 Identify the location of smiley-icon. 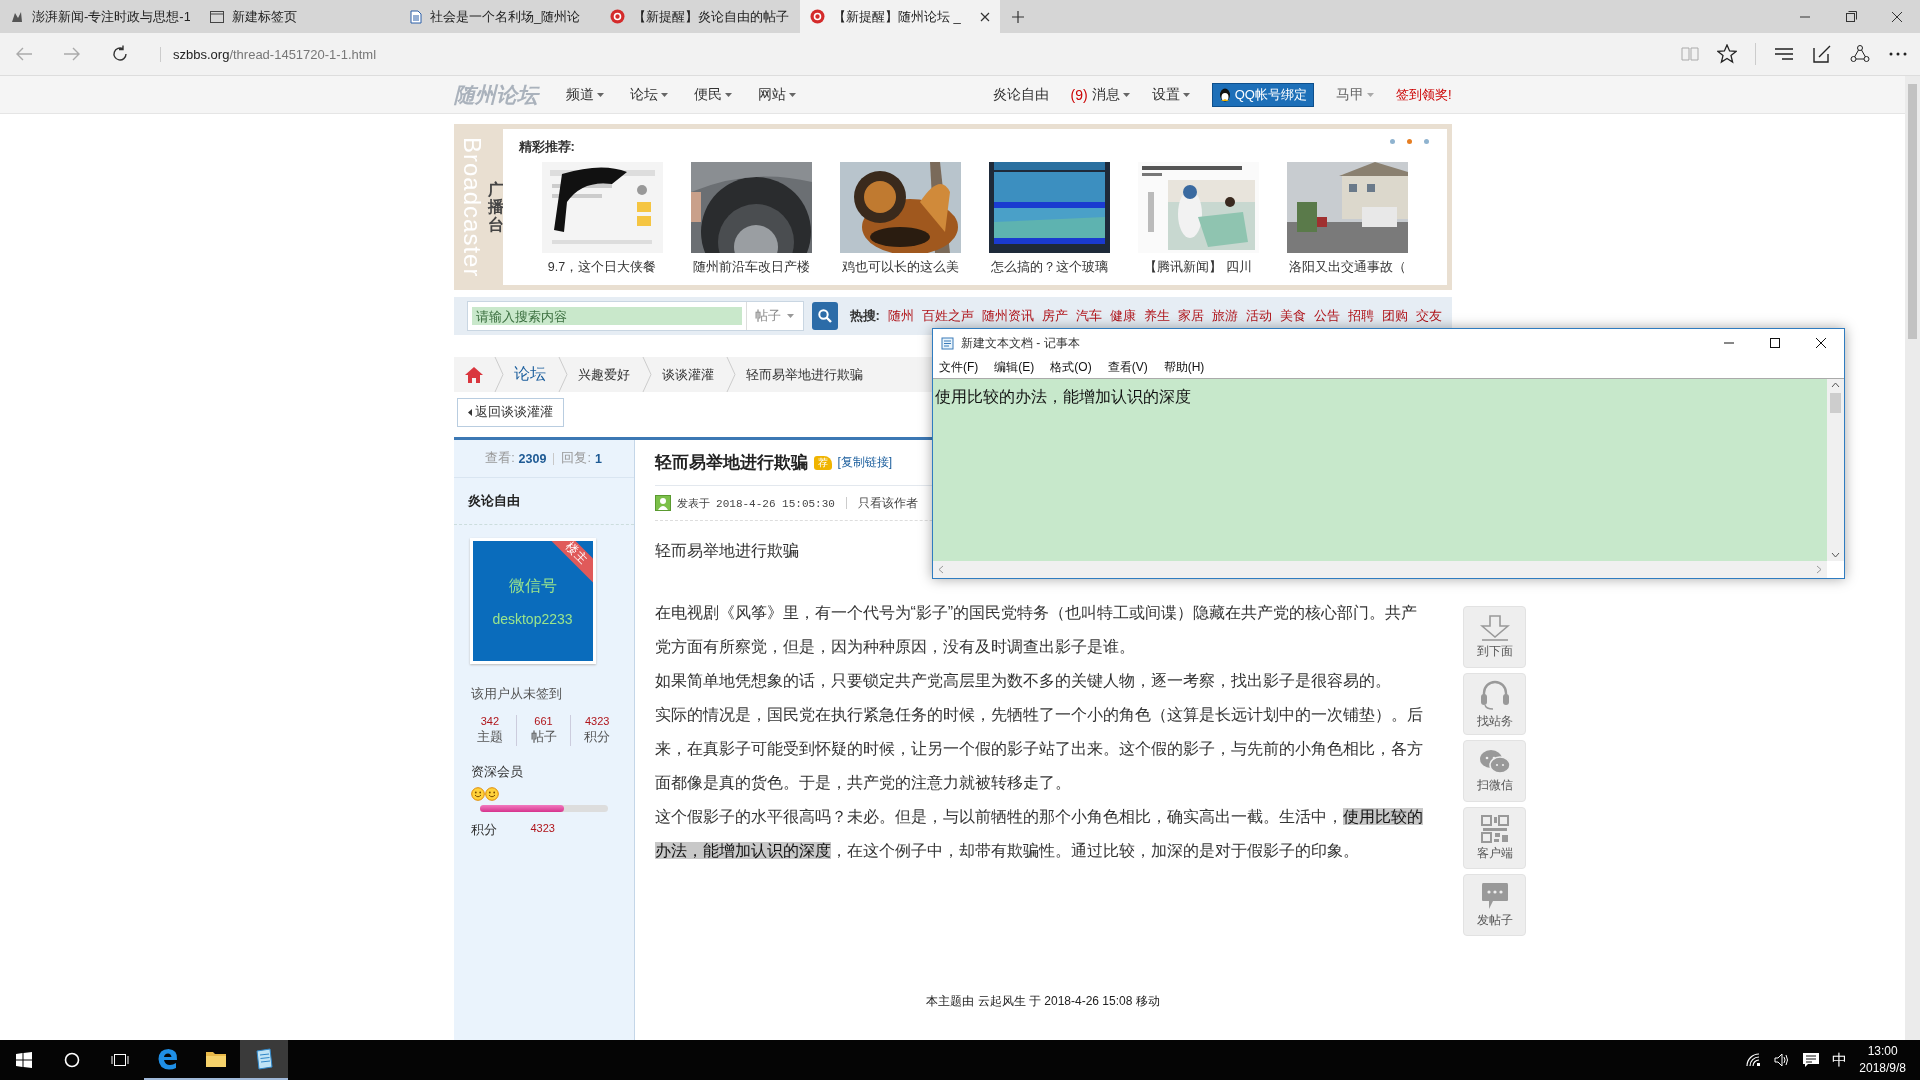
(477, 794).